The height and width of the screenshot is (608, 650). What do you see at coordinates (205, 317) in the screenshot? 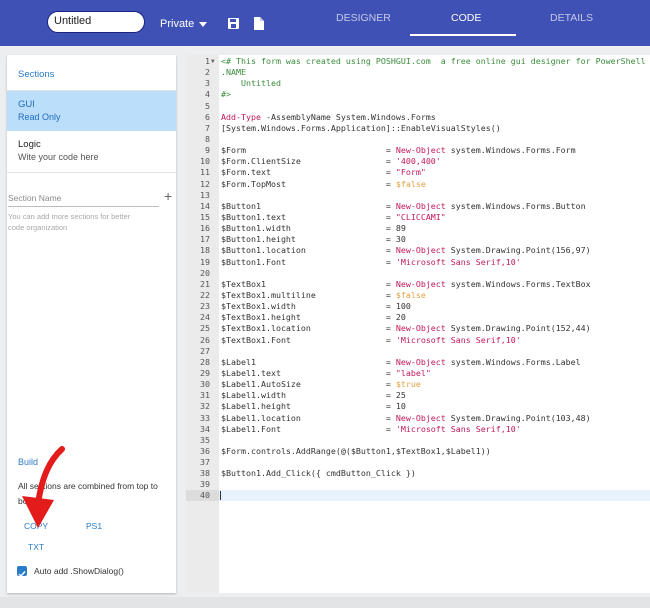
I see `line-number: 24` at bounding box center [205, 317].